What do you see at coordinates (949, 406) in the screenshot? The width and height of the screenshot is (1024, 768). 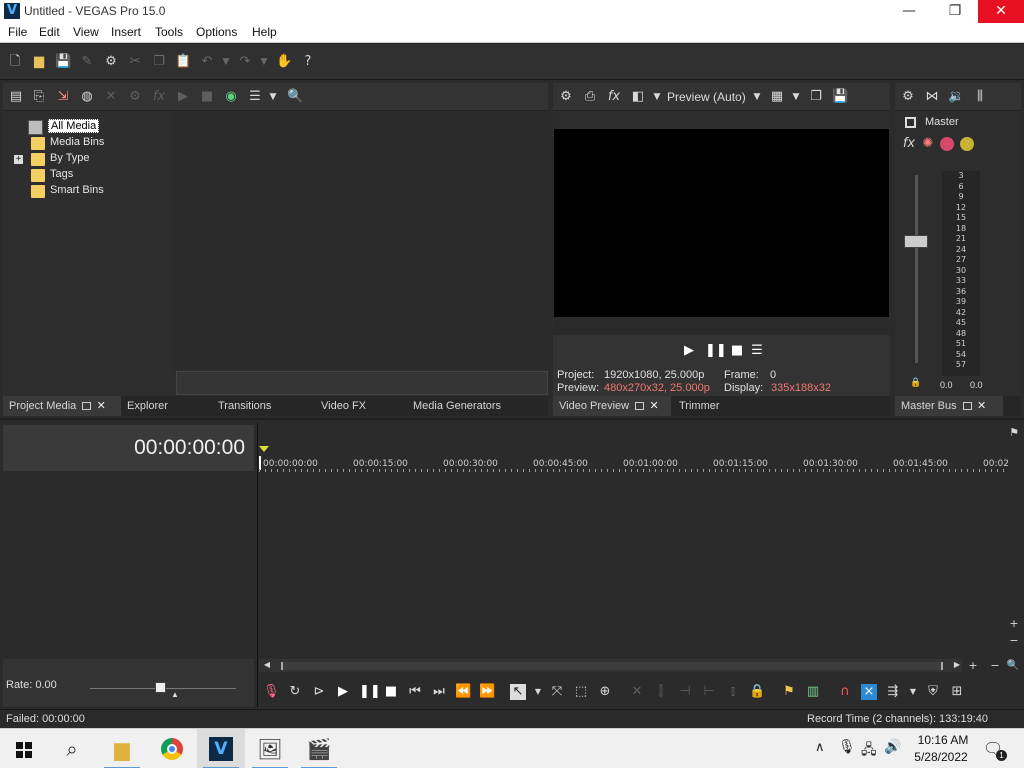 I see `tab-master-bus: Master Bus ✕` at bounding box center [949, 406].